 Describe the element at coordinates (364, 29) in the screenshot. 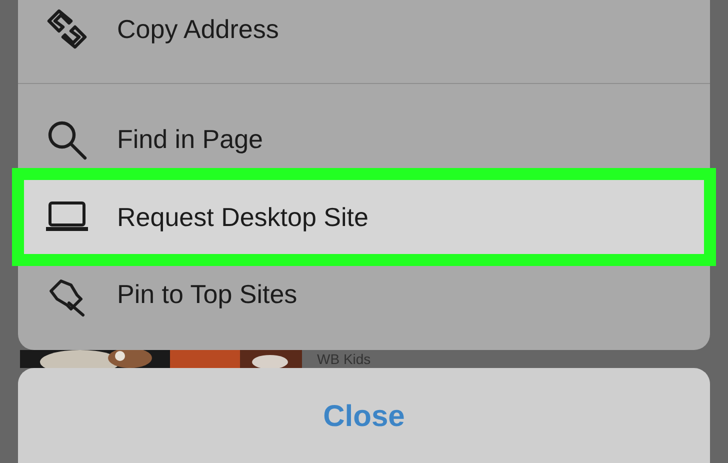

I see `menu-item: Copy Address` at that location.